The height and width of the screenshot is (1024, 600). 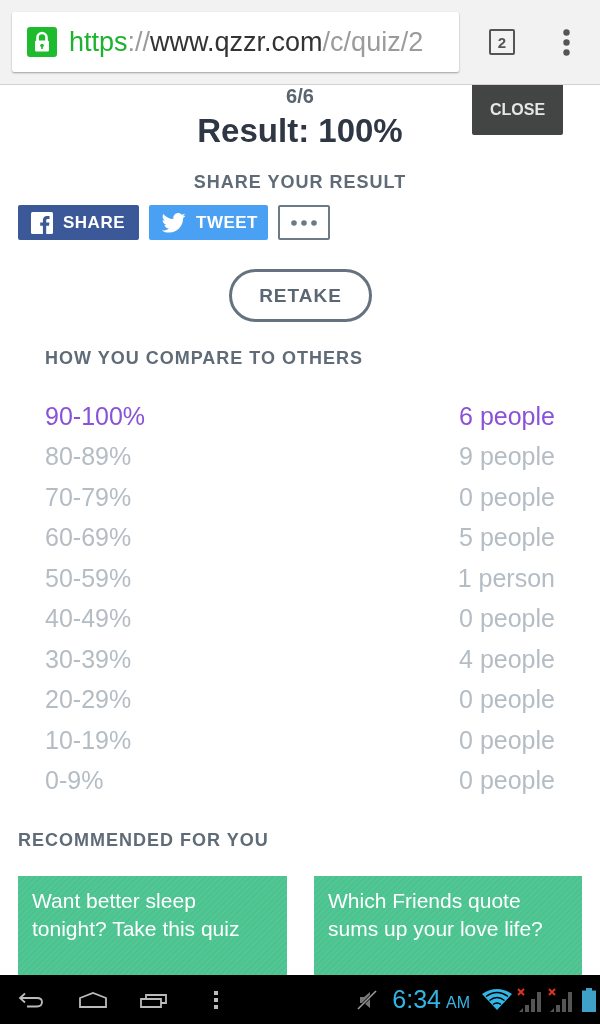 I want to click on url-text: https://www.qzzr.com/c/quiz/2, so click(x=246, y=42).